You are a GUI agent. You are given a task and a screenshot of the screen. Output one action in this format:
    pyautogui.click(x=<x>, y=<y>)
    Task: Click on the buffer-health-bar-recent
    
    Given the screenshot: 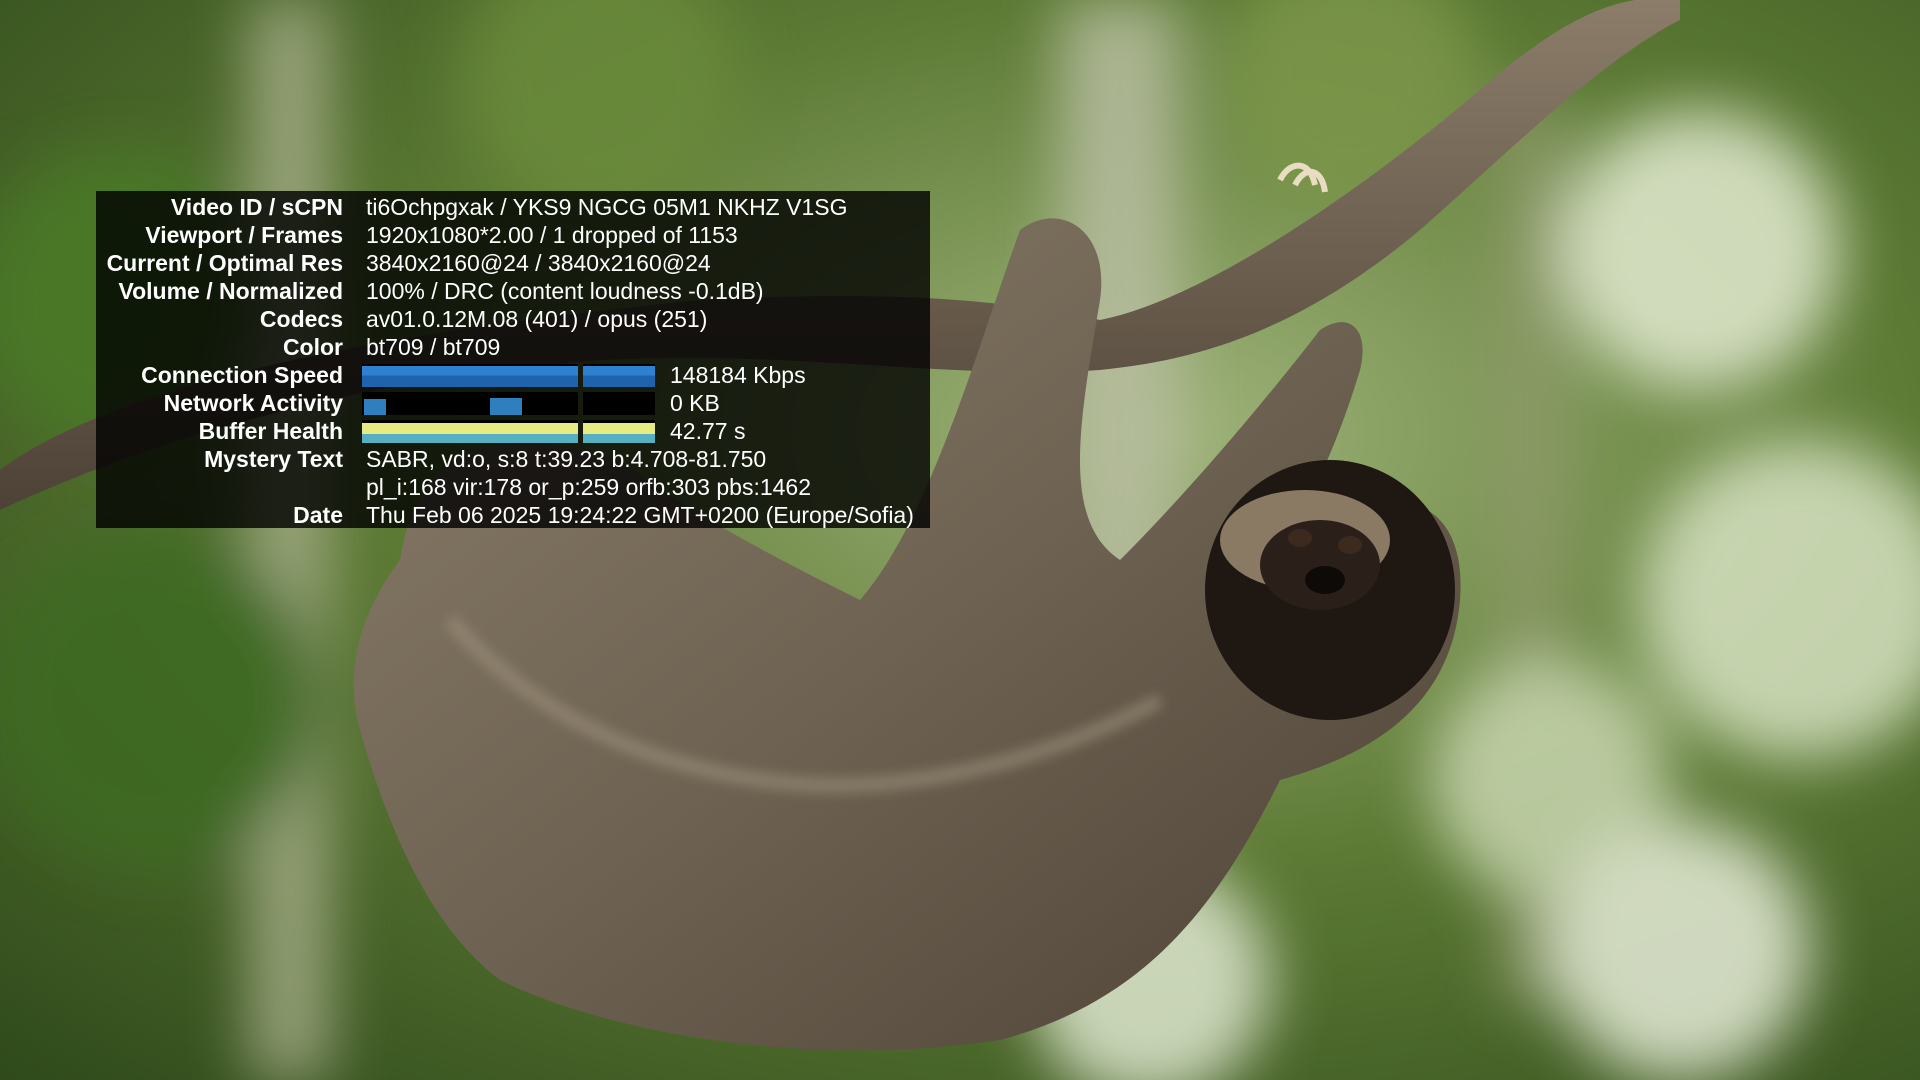 What is the action you would take?
    pyautogui.click(x=619, y=433)
    